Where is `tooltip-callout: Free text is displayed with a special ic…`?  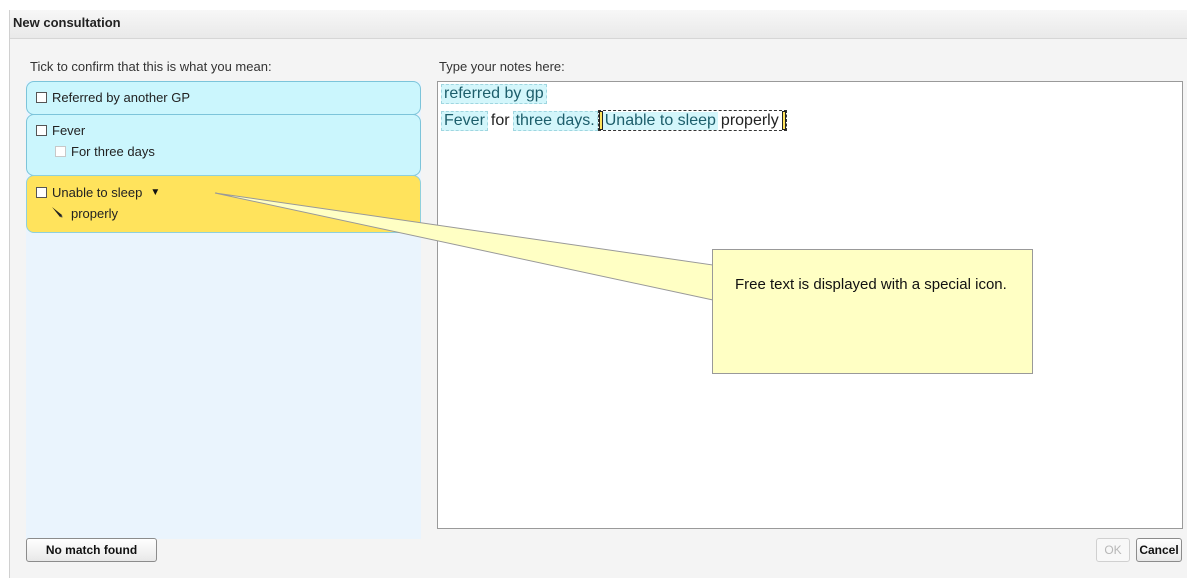
tooltip-callout: Free text is displayed with a special ic… is located at coordinates (872, 311).